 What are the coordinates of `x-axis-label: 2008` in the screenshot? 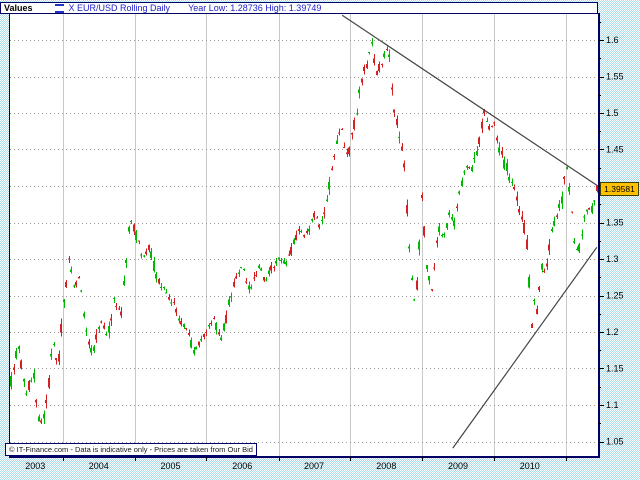 It's located at (386, 466).